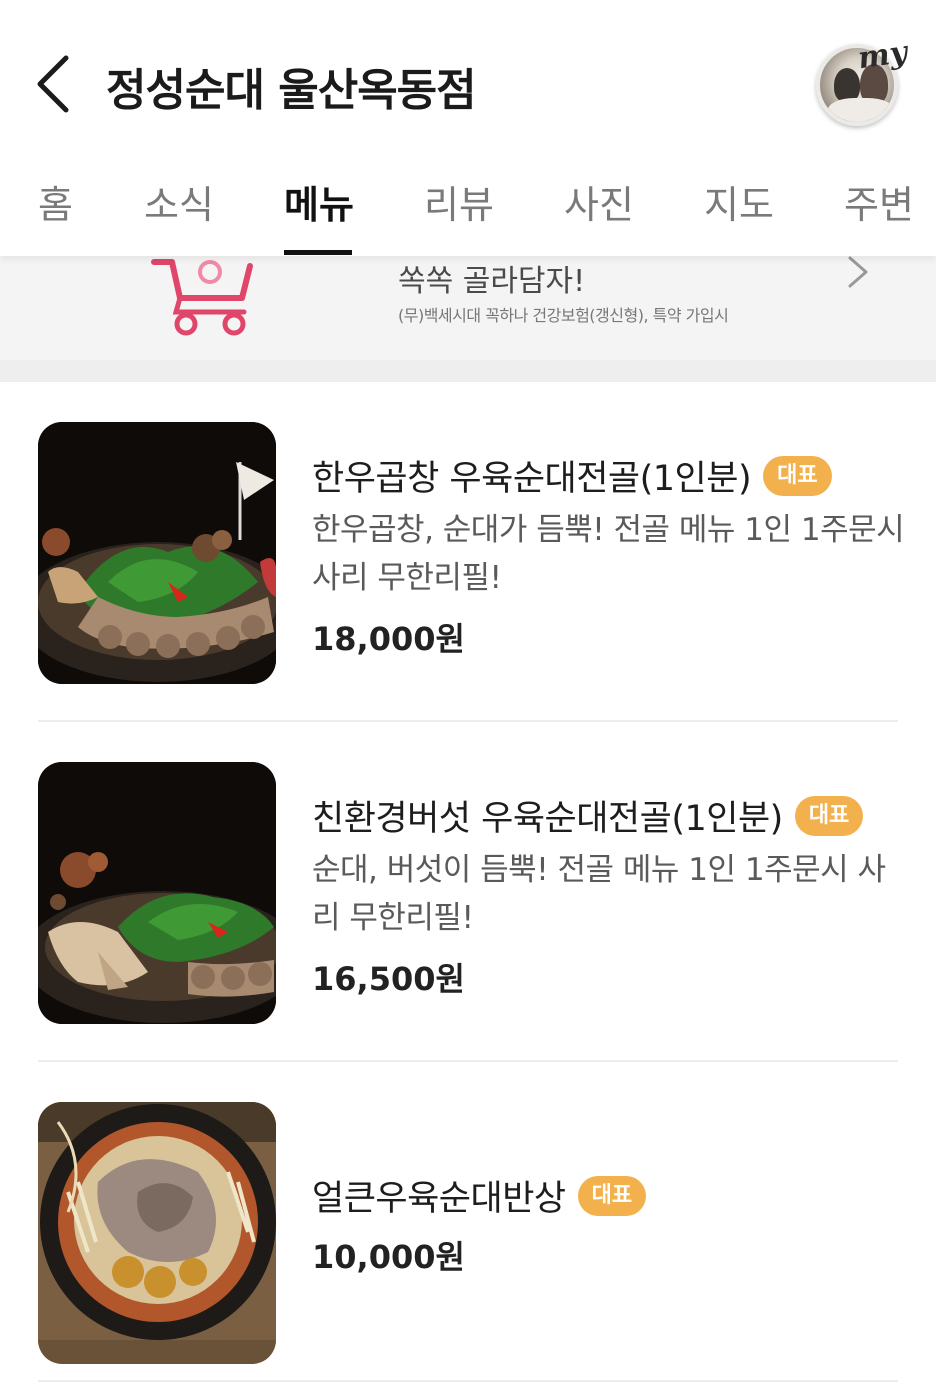  What do you see at coordinates (468, 371) in the screenshot?
I see `section-separator` at bounding box center [468, 371].